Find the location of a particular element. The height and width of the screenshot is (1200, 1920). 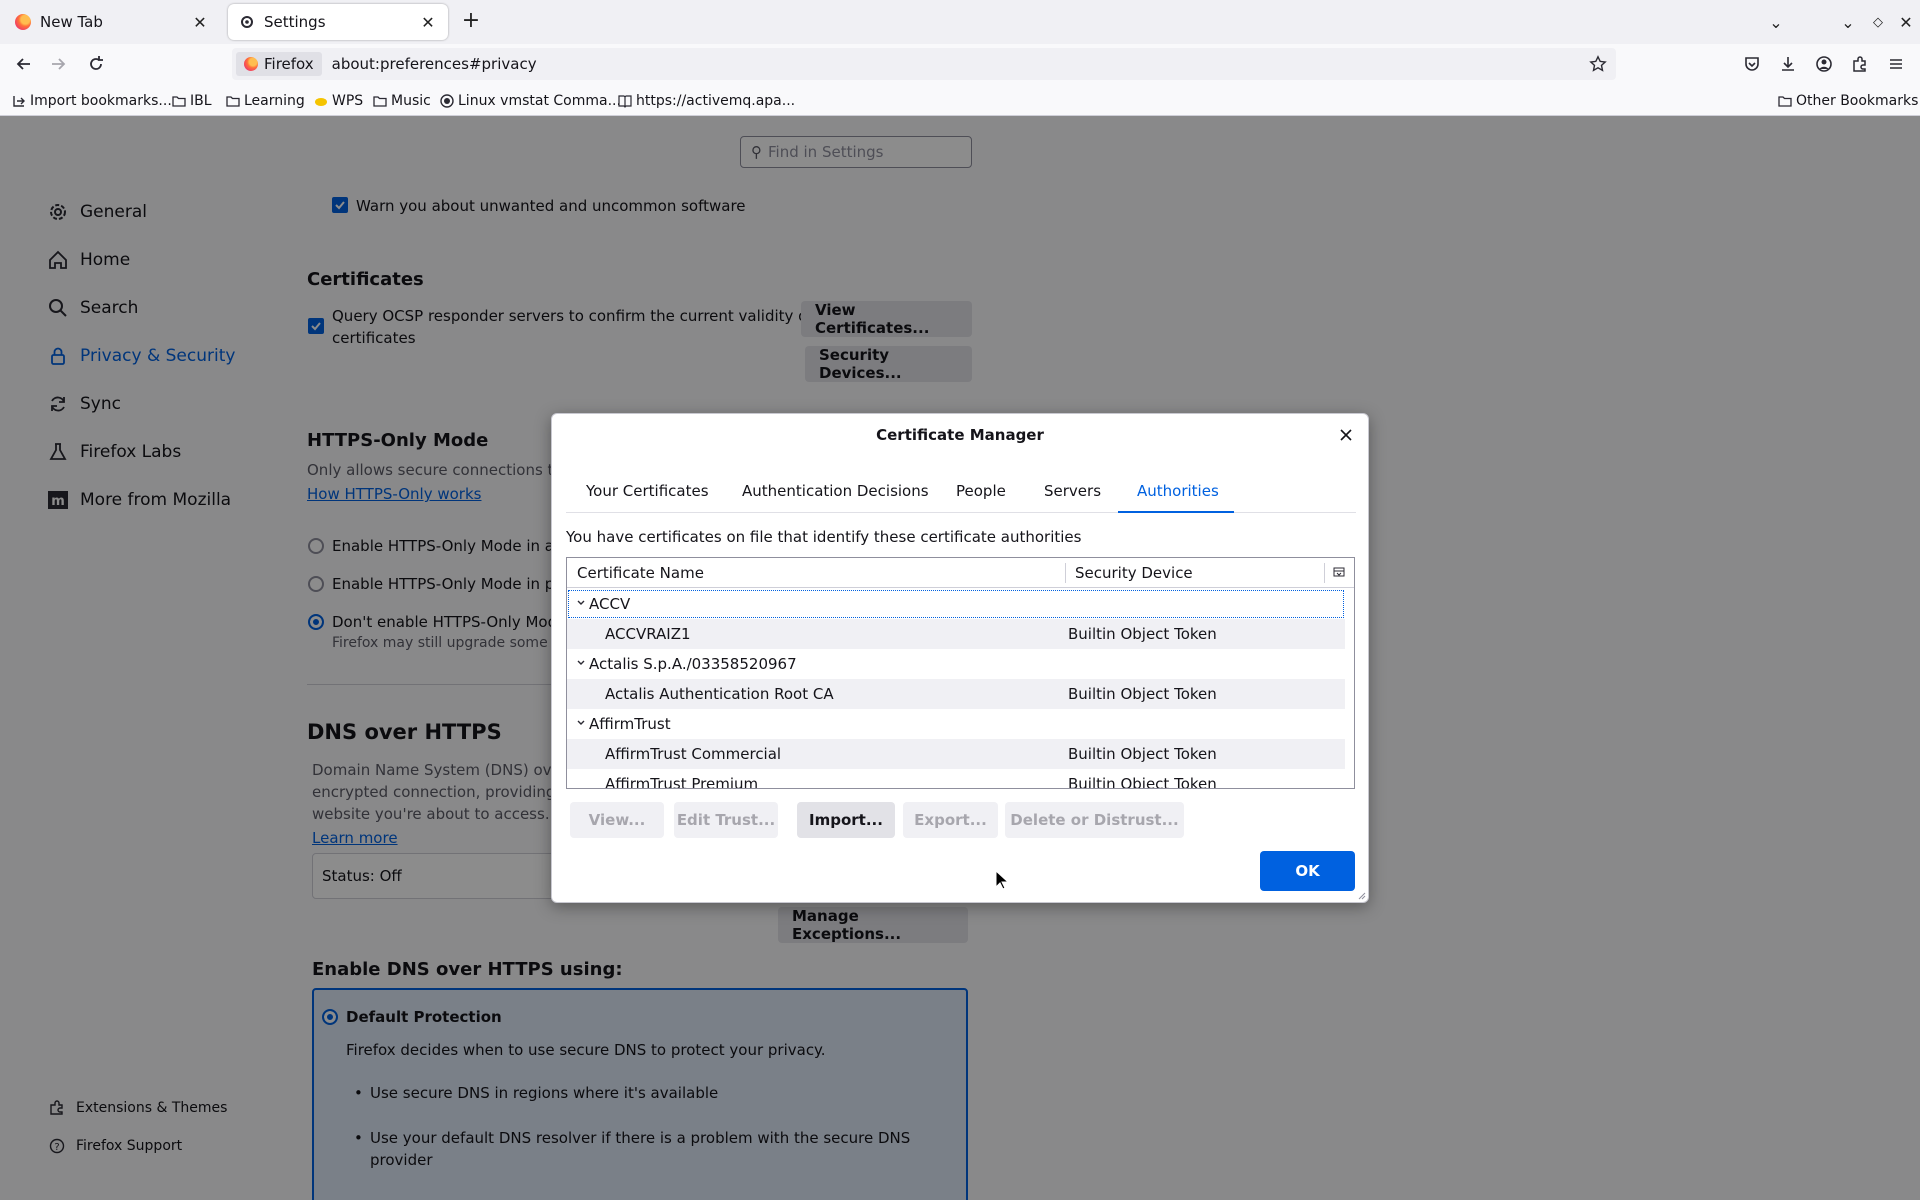

tree-header: Certificate Name Security Device is located at coordinates (960, 573).